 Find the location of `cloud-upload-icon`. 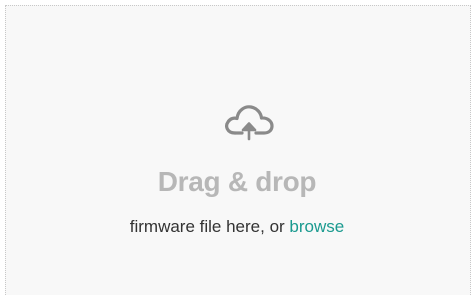

cloud-upload-icon is located at coordinates (249, 122).